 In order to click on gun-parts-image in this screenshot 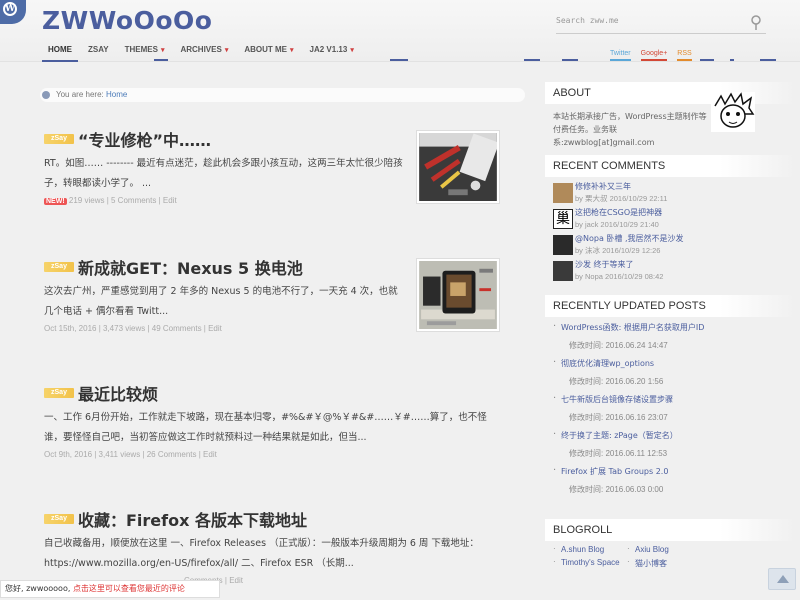, I will do `click(458, 167)`.